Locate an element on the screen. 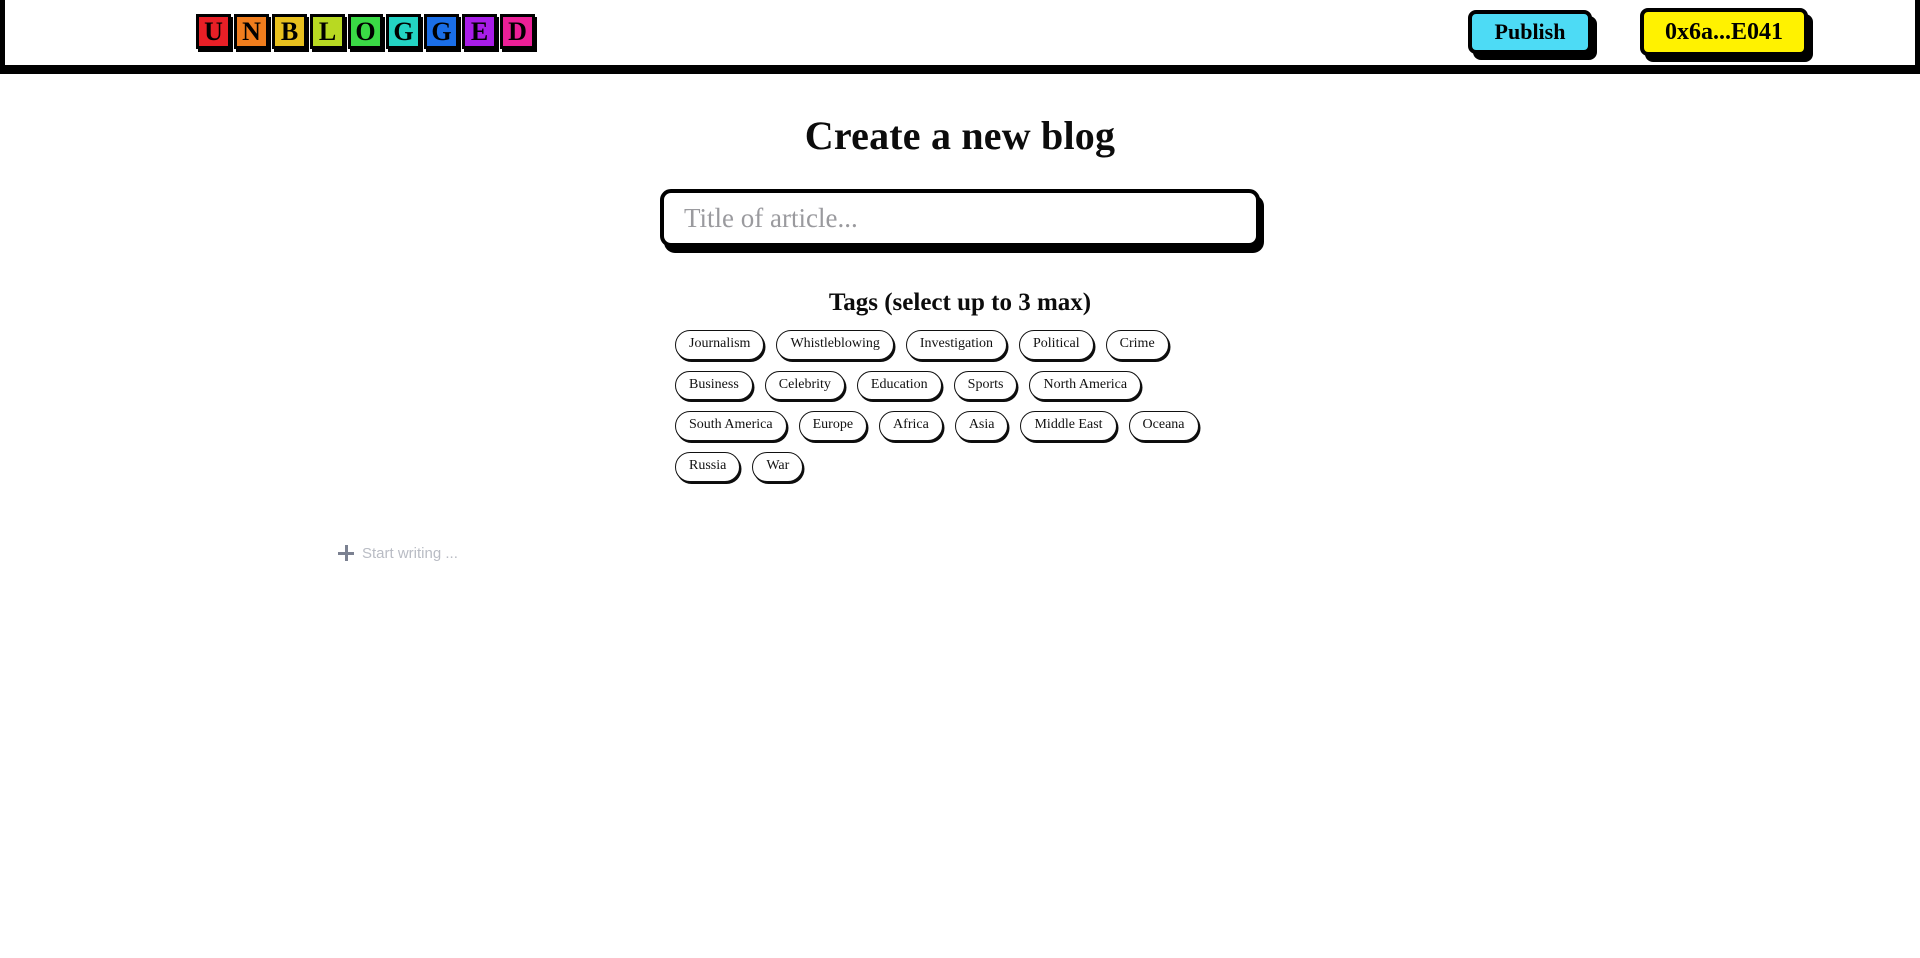  wallet-address-button: 0x6a...E041 is located at coordinates (1724, 31).